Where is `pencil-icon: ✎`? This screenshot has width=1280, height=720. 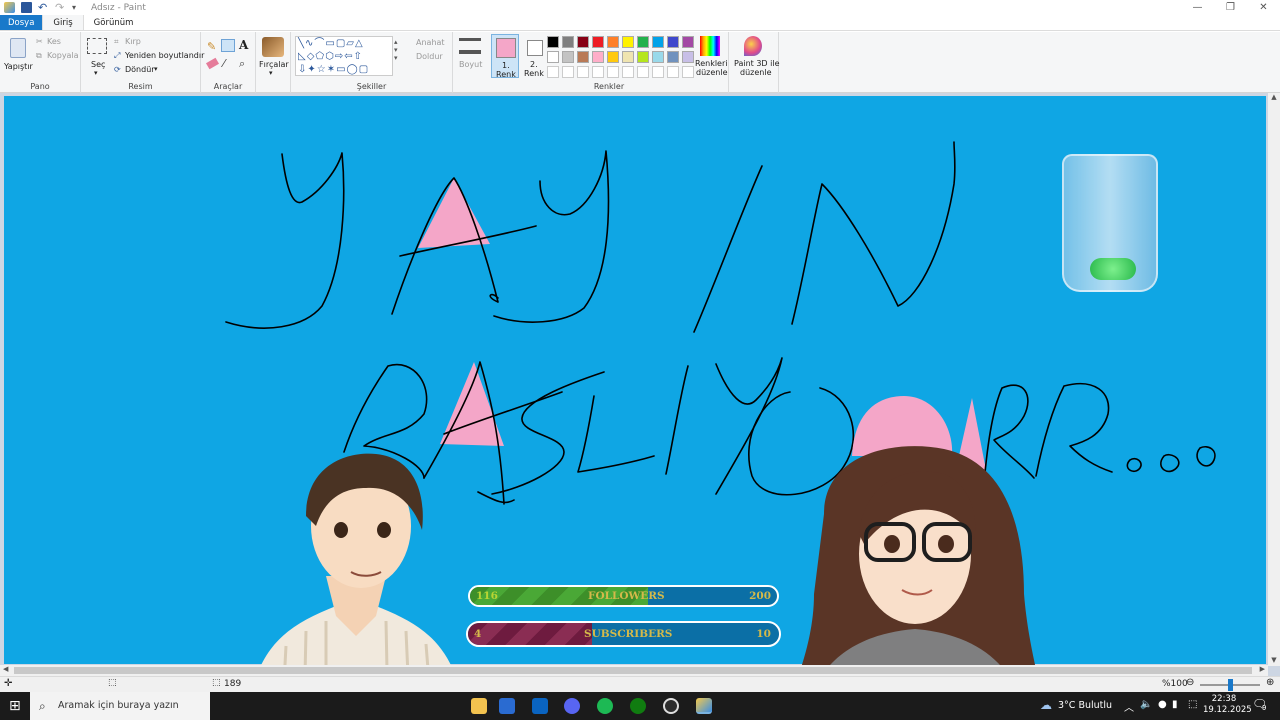 pencil-icon: ✎ is located at coordinates (211, 46).